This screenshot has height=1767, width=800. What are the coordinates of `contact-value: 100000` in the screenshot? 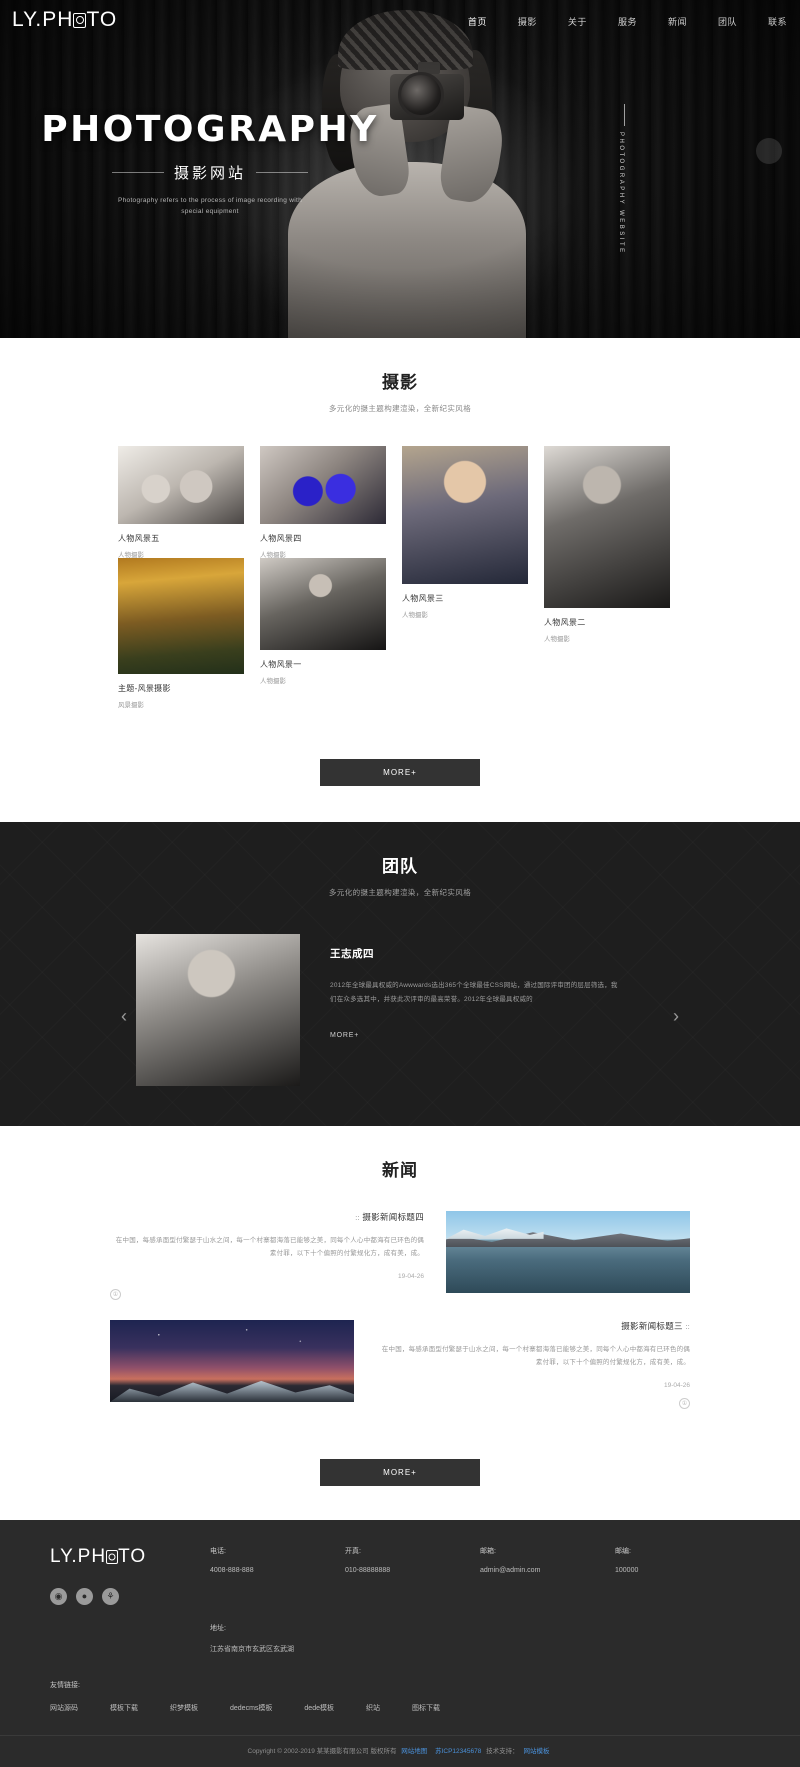 It's located at (627, 1570).